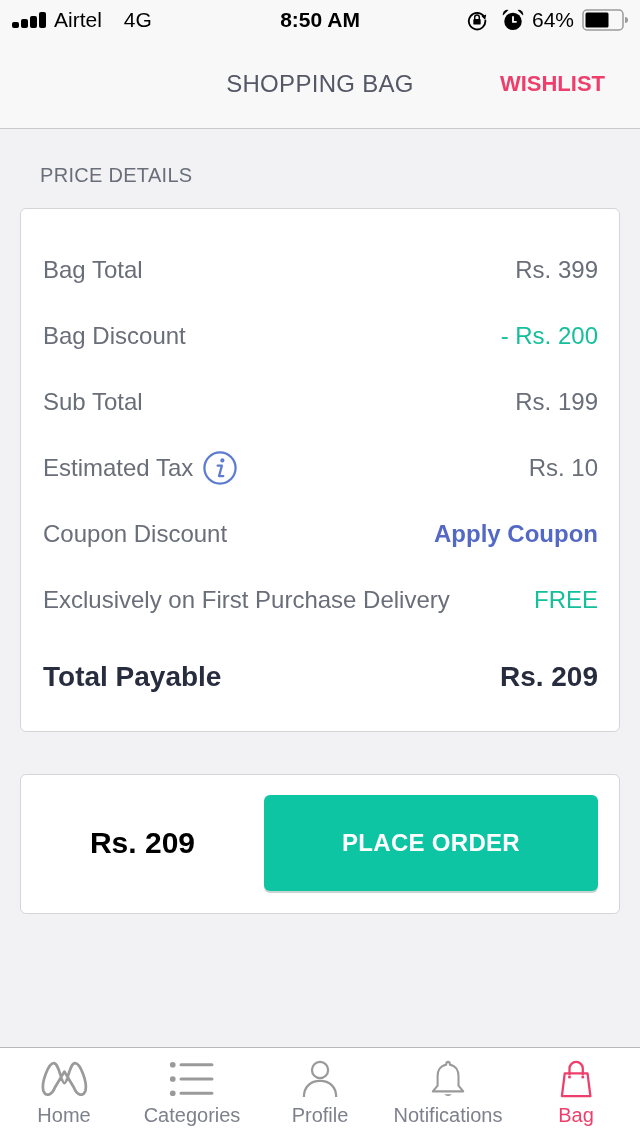  I want to click on price-label: Sub Total, so click(93, 402).